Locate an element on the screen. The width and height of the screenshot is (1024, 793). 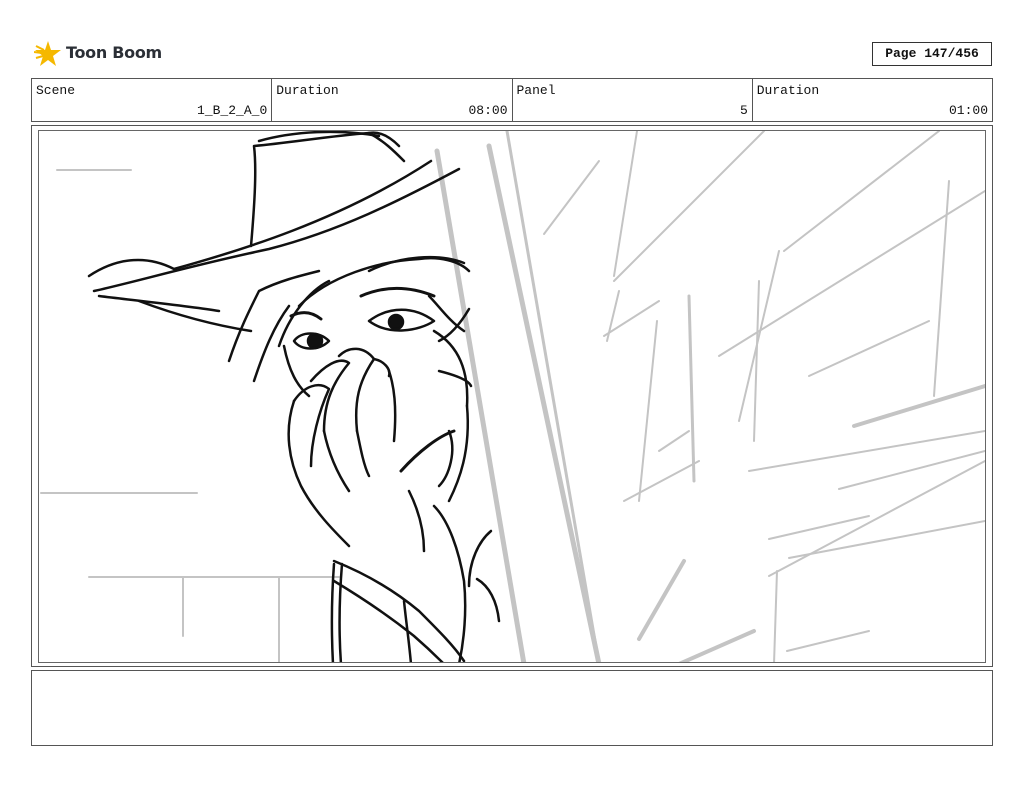
scene-duration-label: Duration is located at coordinates (307, 90).